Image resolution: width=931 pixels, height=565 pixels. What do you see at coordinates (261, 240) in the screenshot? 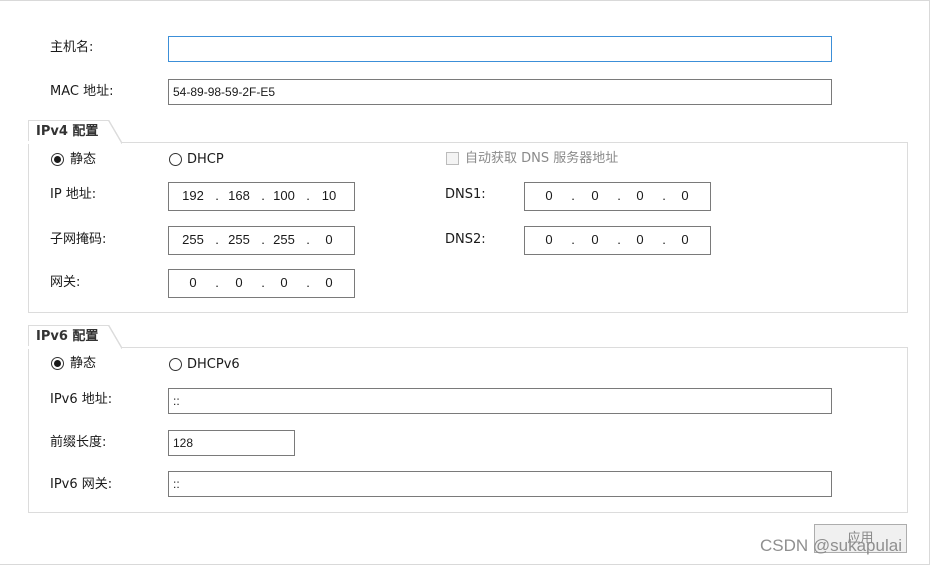
I see `subnet-mask-input: 255 . 255 . 255 . 0` at bounding box center [261, 240].